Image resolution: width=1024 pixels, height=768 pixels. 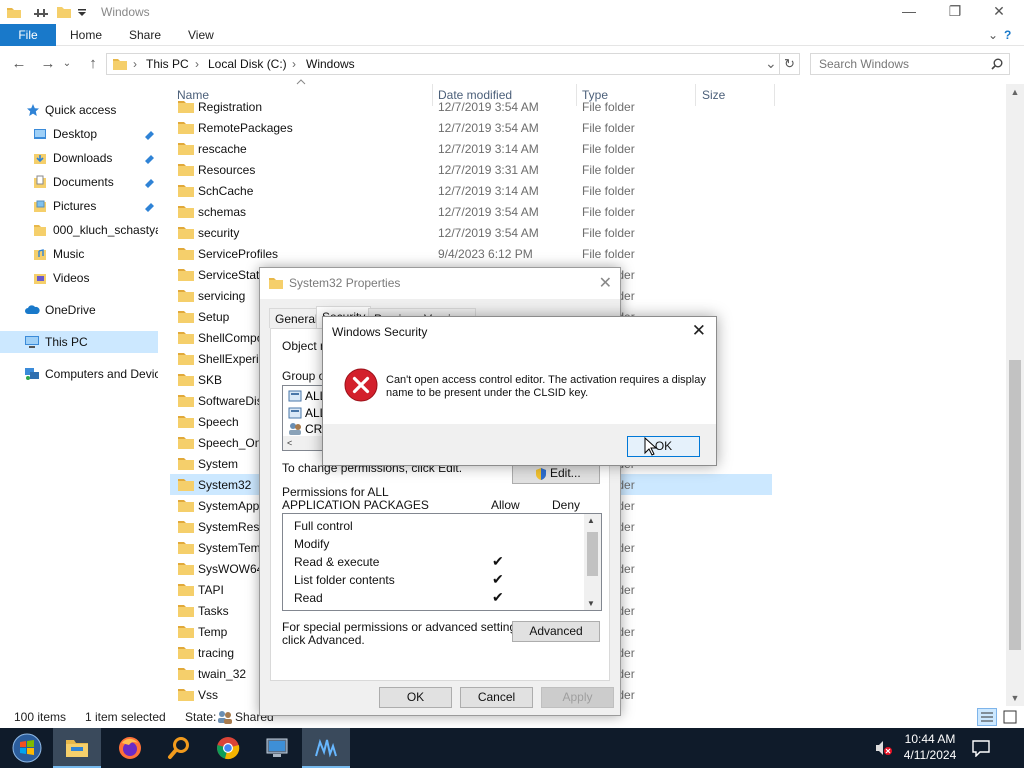 I want to click on taskbar-remote-desktop, so click(x=277, y=748).